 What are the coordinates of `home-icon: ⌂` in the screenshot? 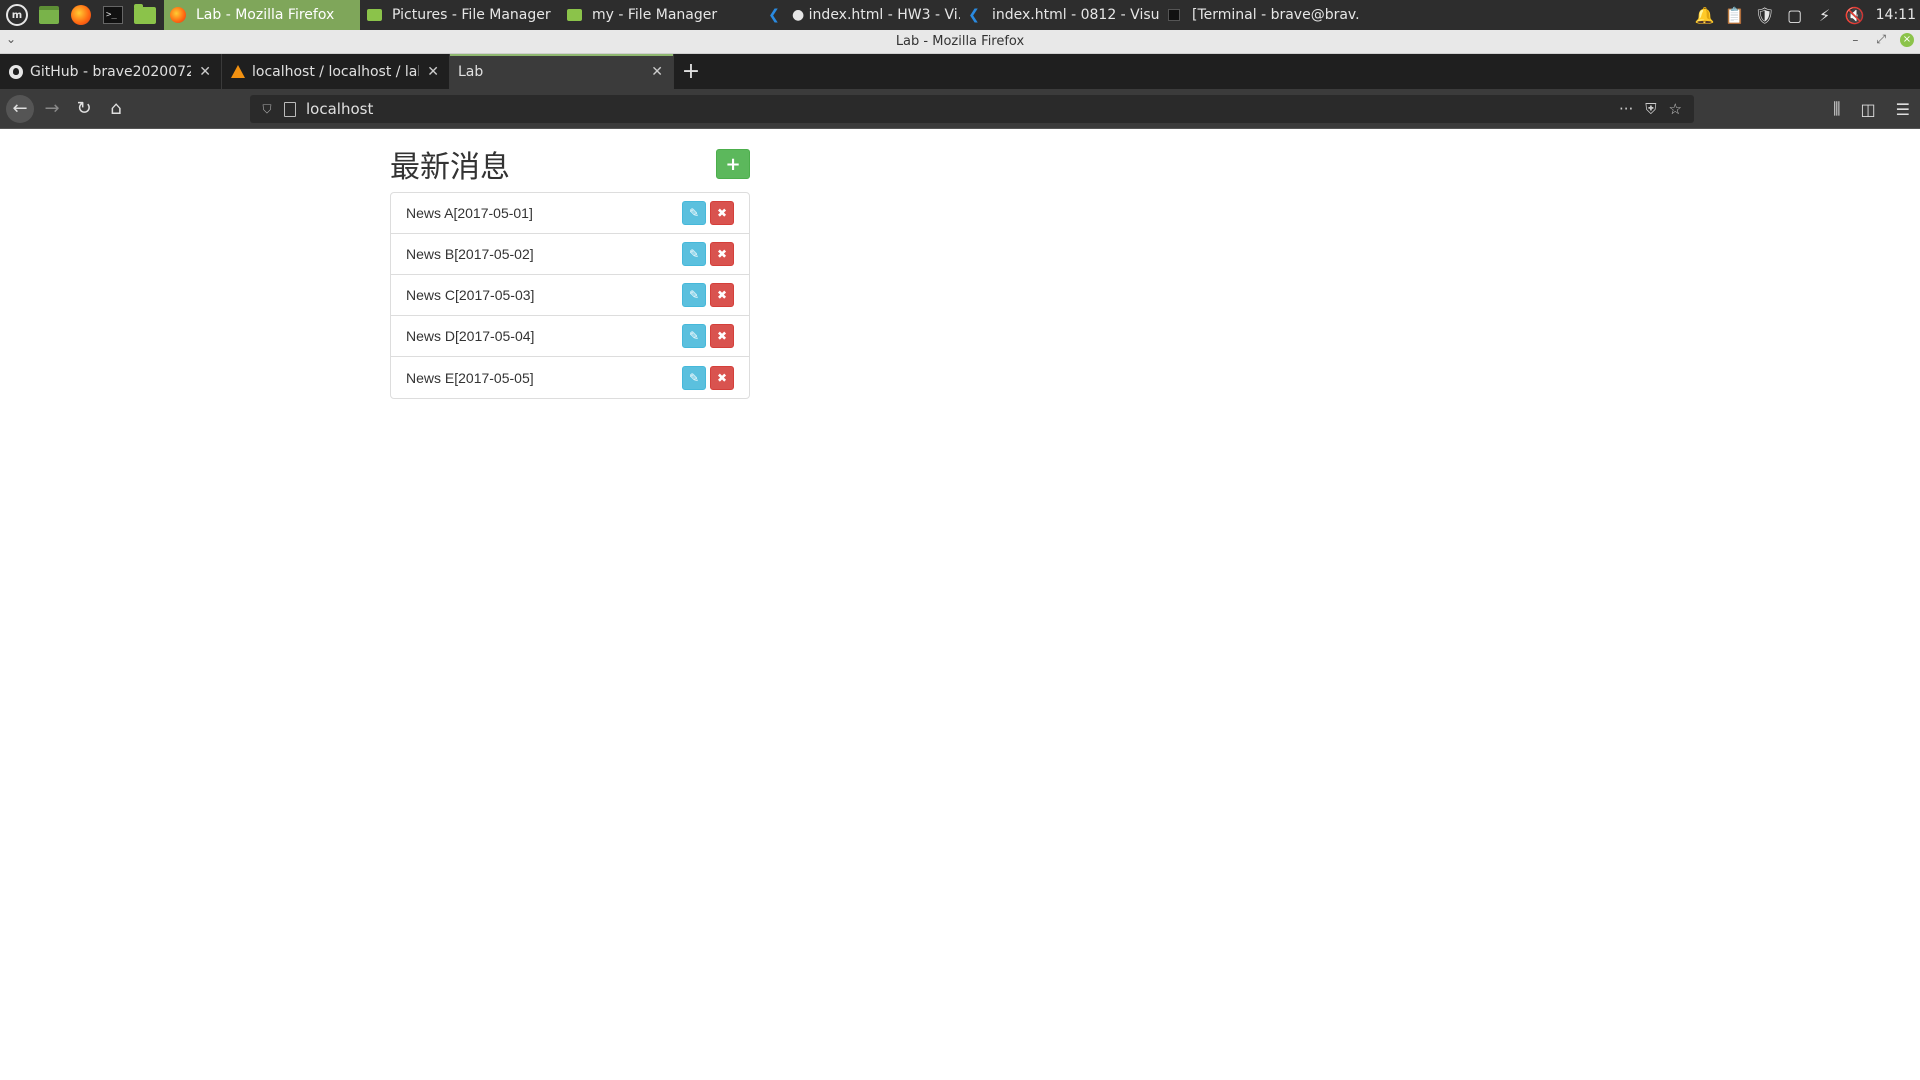 It's located at (116, 108).